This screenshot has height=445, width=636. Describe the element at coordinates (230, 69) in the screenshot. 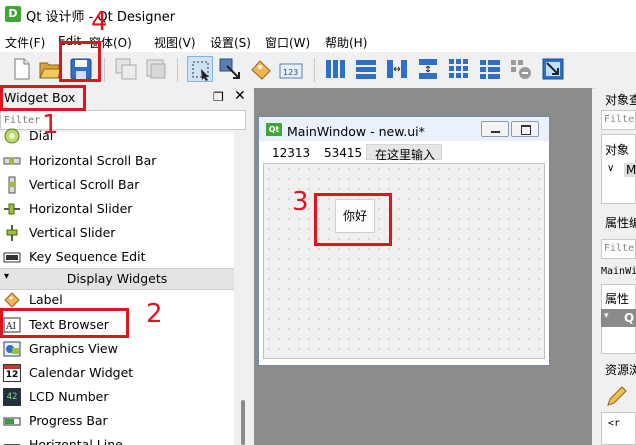

I see `edit-signals-slots-icon` at that location.